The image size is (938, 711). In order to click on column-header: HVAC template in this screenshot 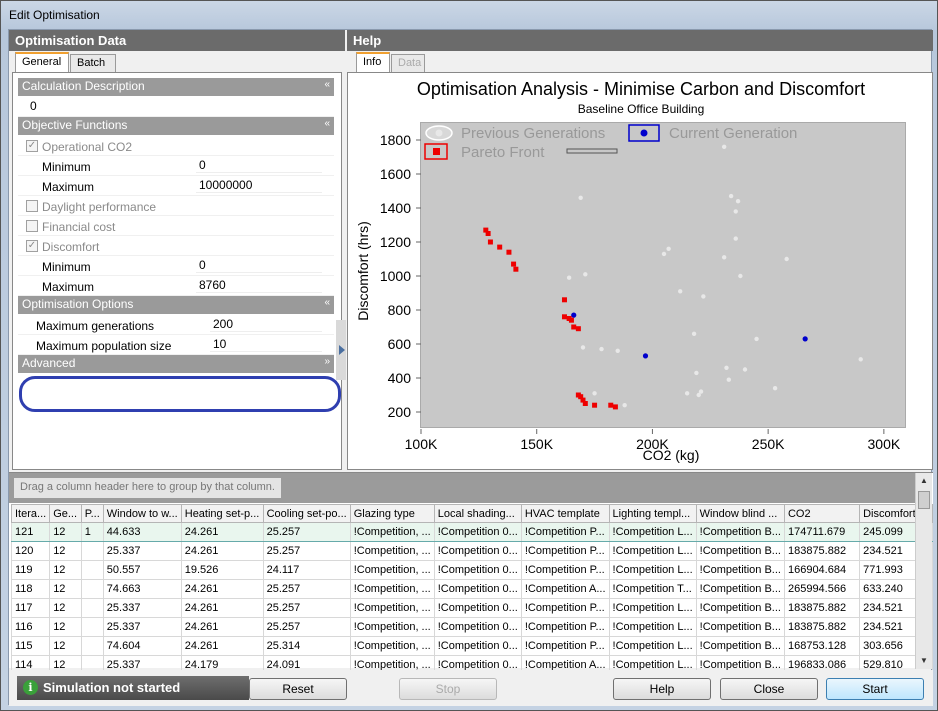, I will do `click(565, 513)`.